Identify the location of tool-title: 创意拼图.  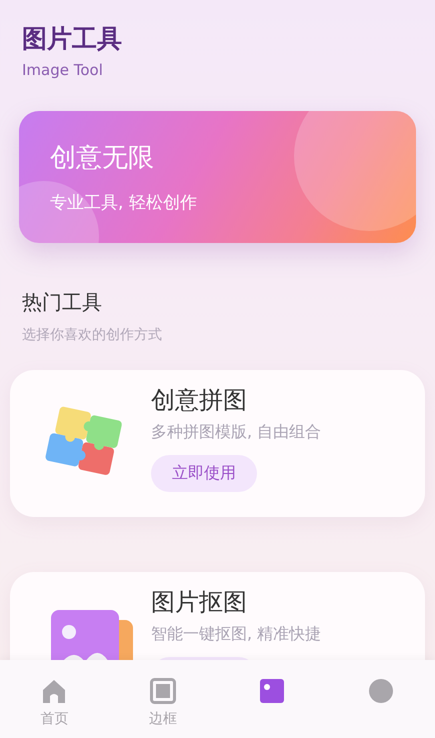
(199, 400).